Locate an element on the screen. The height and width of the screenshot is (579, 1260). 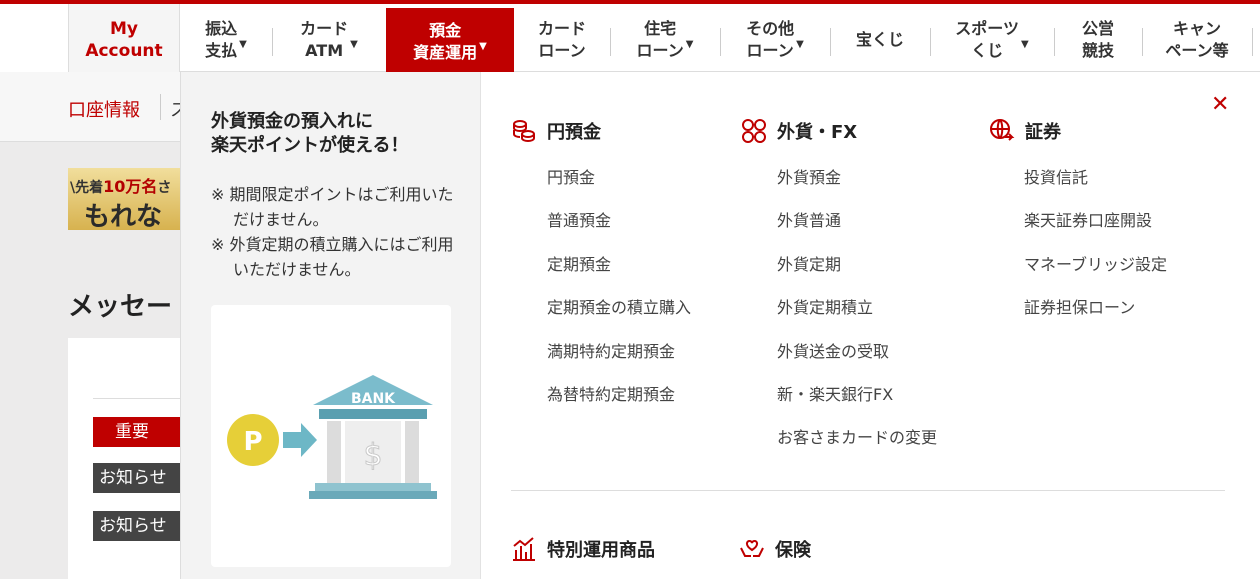
menu-link-card-change: お客さまカードの変更 is located at coordinates (857, 436).